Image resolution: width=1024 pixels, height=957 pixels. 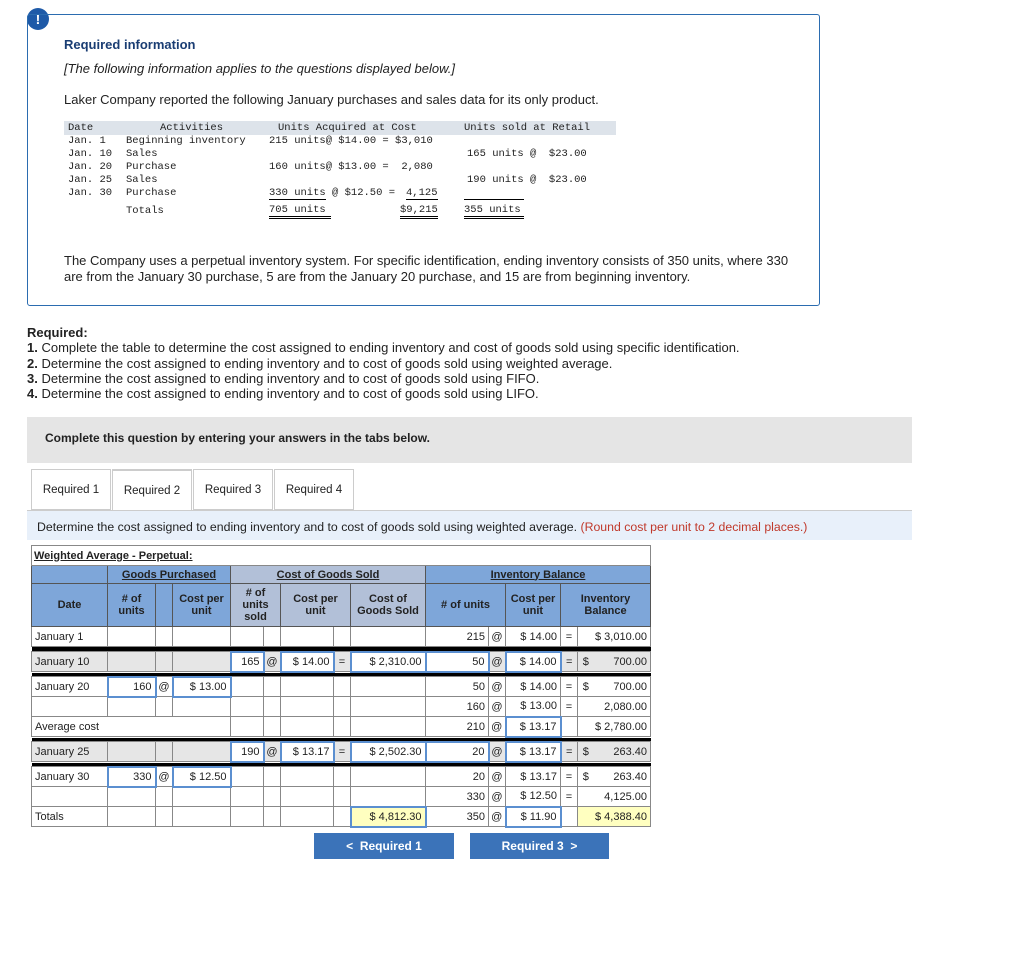 What do you see at coordinates (201, 776) in the screenshot?
I see `cell-p-cost: $ 12.50` at bounding box center [201, 776].